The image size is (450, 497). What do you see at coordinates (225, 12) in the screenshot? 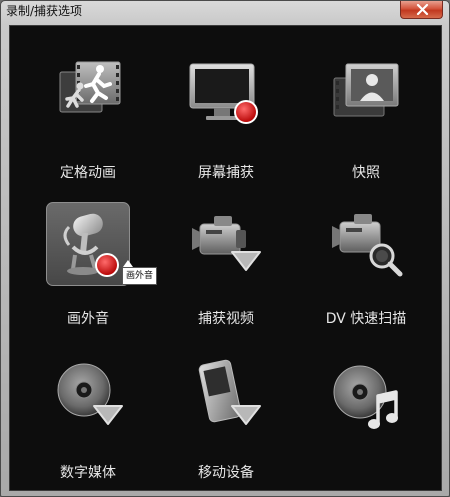
I see `title-bar: 录制/捕获选项` at bounding box center [225, 12].